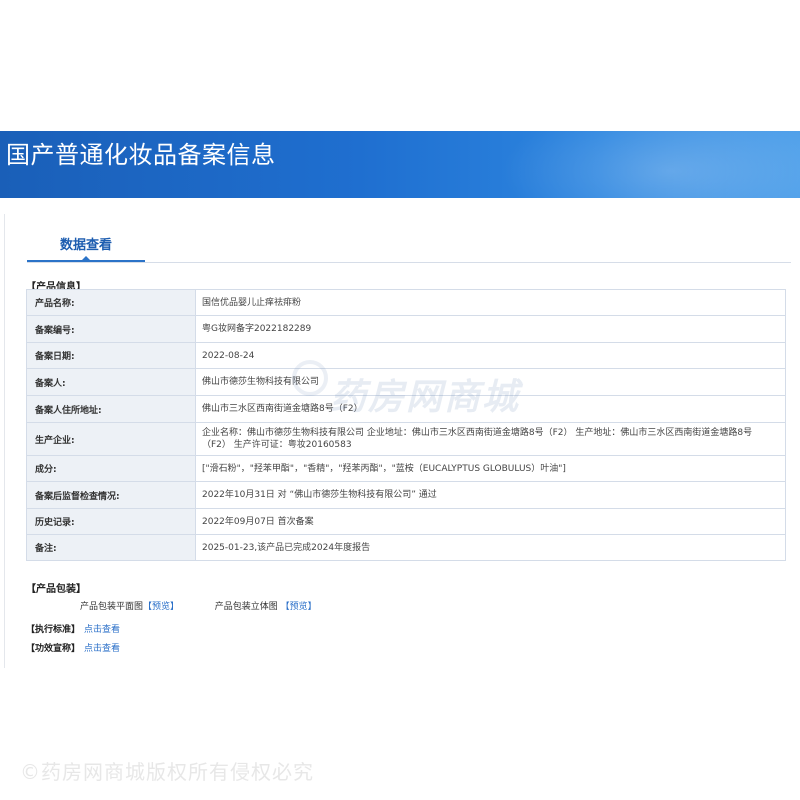 Image resolution: width=800 pixels, height=800 pixels. Describe the element at coordinates (246, 607) in the screenshot. I see `packaging-solid-label: 产品包装立体图` at that location.